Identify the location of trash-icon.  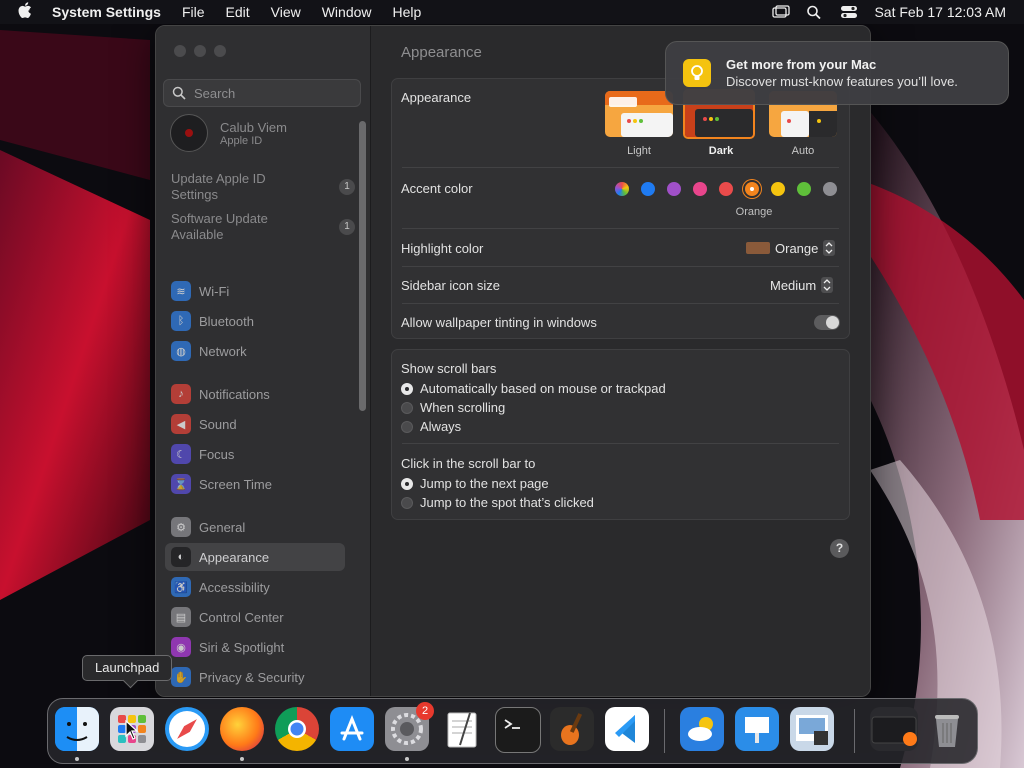
(947, 729).